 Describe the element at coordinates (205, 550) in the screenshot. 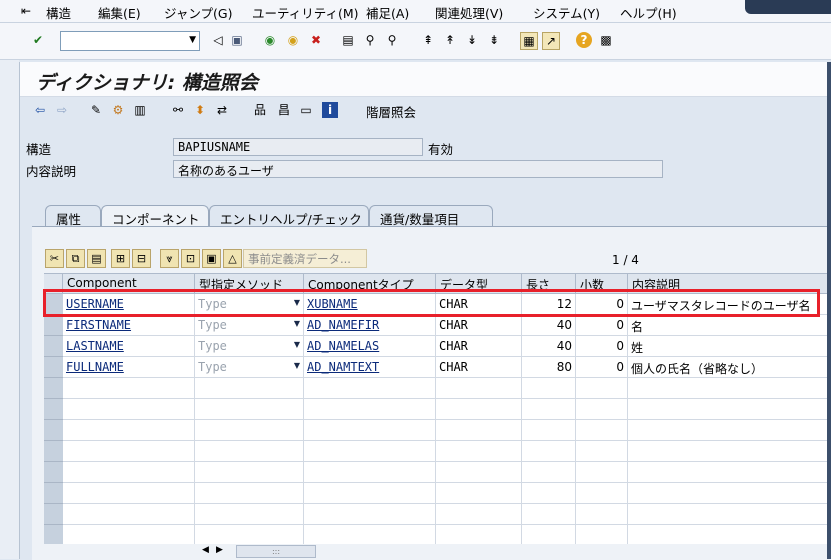

I see `scroll-left-icon: ◀` at that location.